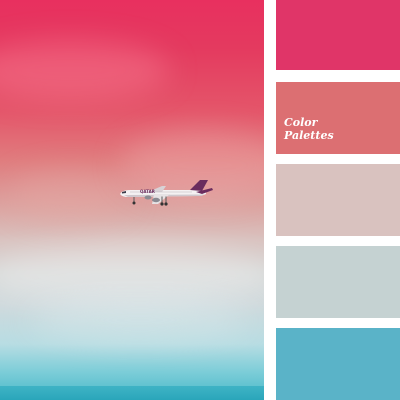 The image size is (400, 400). I want to click on airplane-icon: QATAR, so click(166, 196).